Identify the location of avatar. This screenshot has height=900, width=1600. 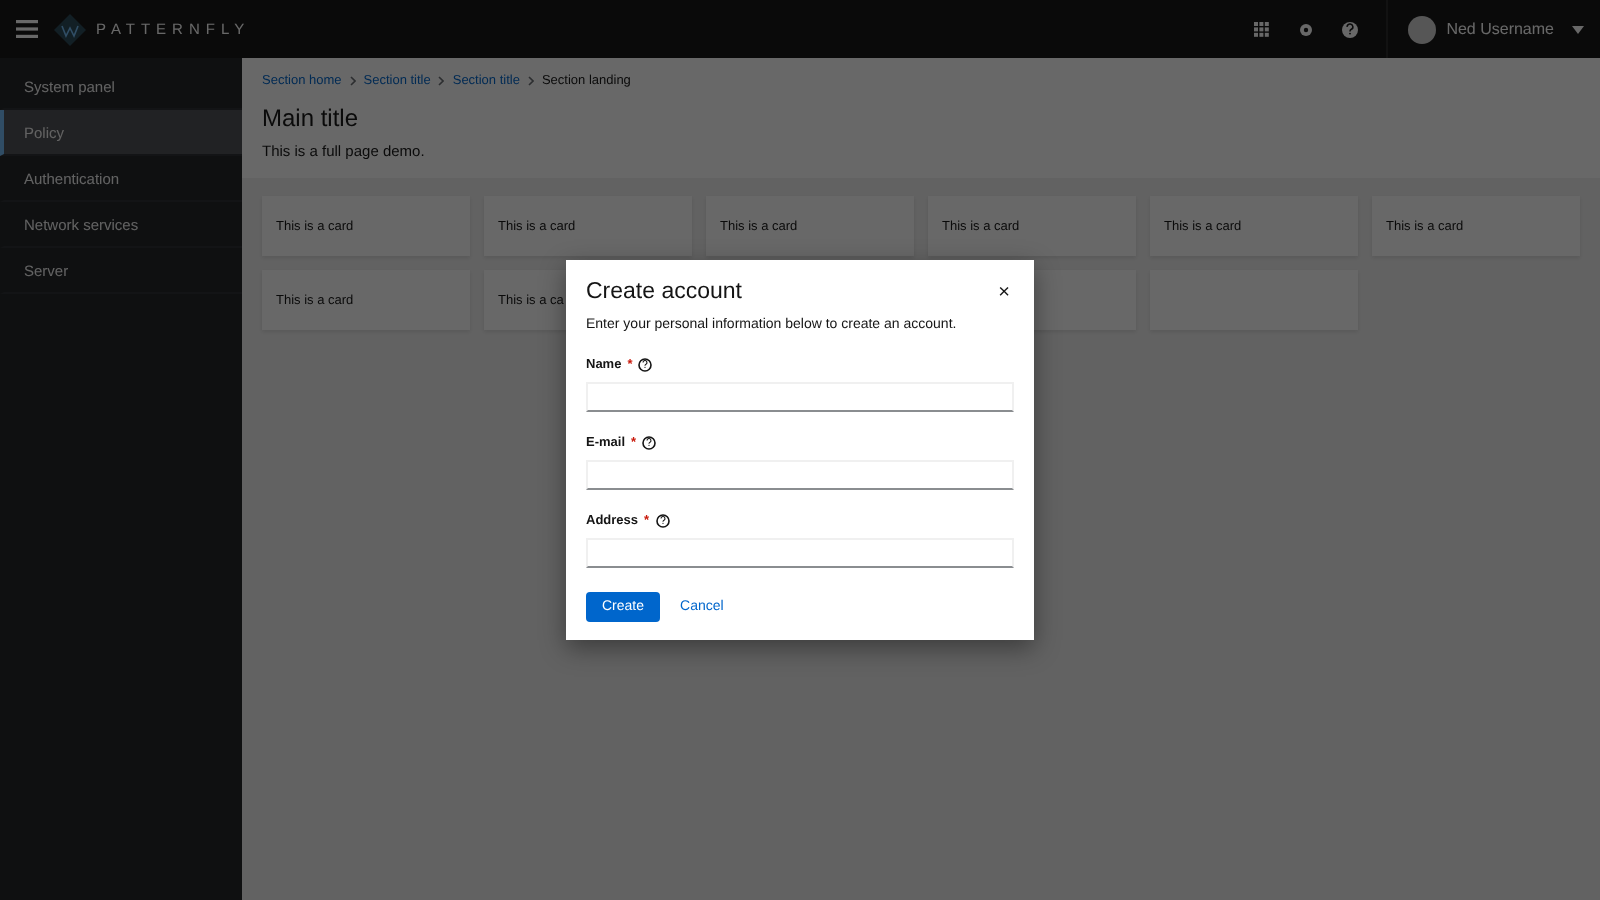
(1422, 29).